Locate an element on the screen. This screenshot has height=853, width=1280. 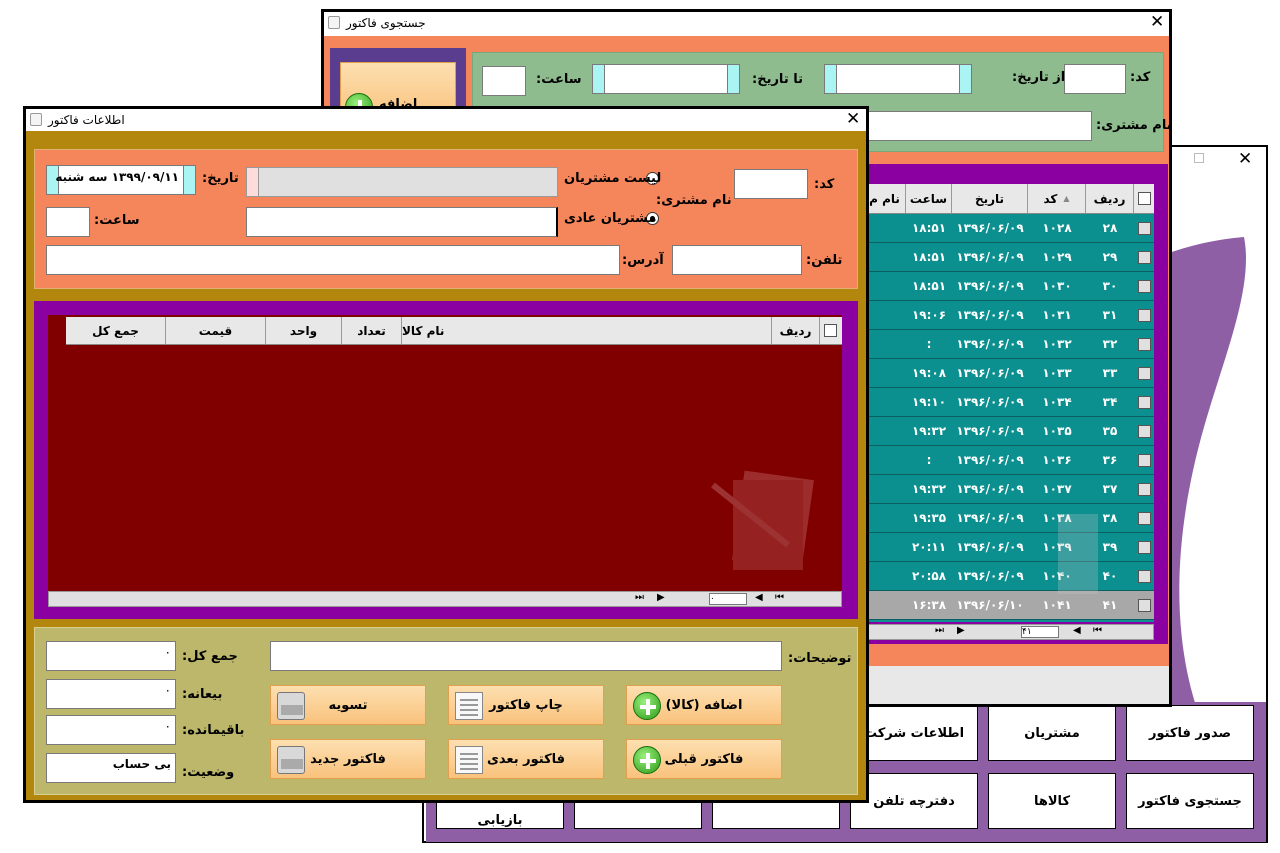
header-unit: واحد is located at coordinates (304, 330).